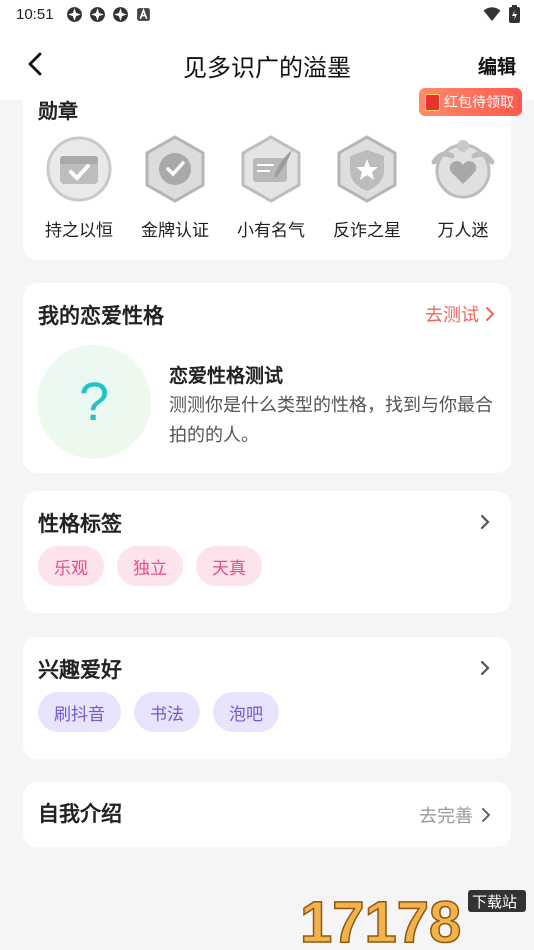 This screenshot has width=534, height=950. What do you see at coordinates (246, 712) in the screenshot?
I see `hobby-tag: 泡吧` at bounding box center [246, 712].